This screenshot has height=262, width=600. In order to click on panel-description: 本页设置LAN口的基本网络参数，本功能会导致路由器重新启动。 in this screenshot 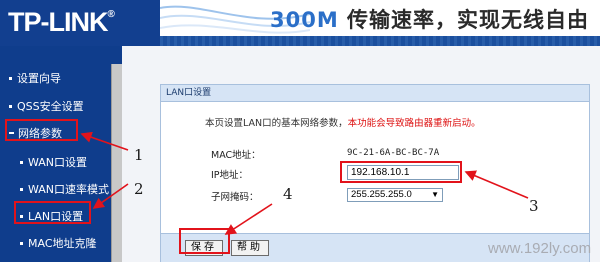, I will do `click(343, 123)`.